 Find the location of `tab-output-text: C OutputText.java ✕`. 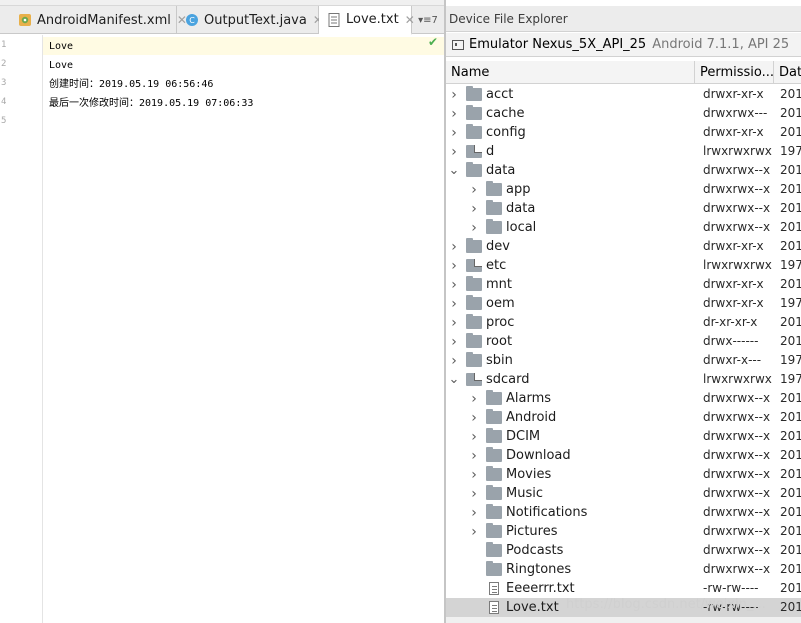

tab-output-text: C OutputText.java ✕ is located at coordinates (250, 20).